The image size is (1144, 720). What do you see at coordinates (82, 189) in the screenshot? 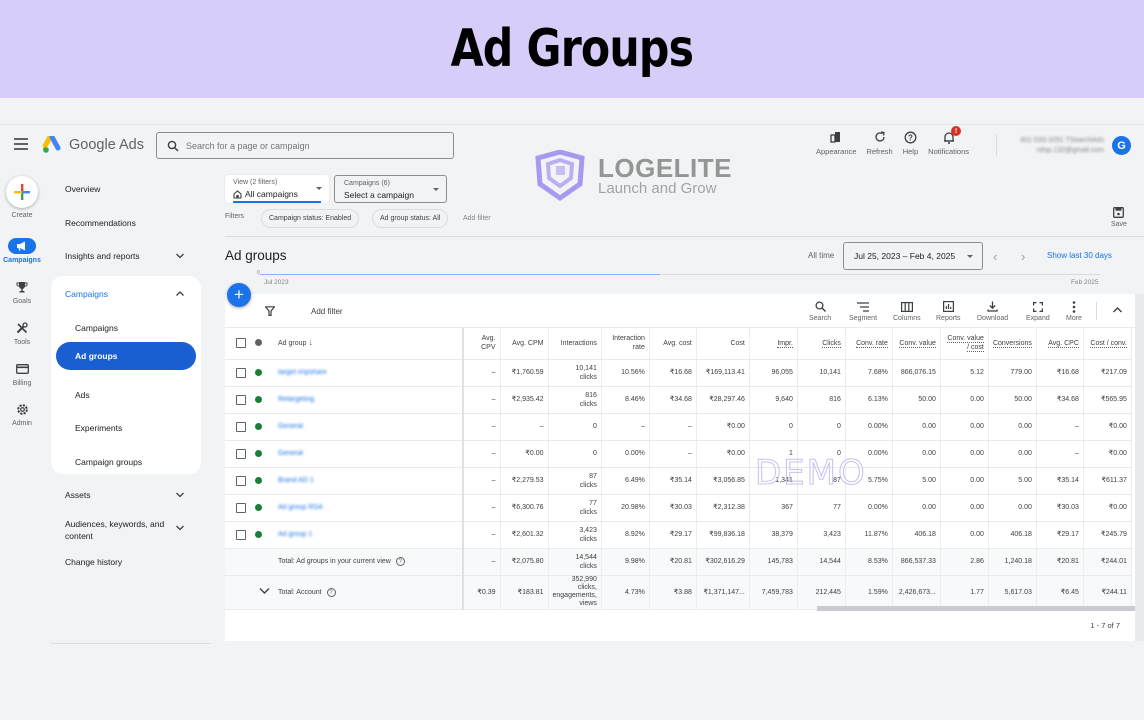
I see `nav-overview: Overview` at bounding box center [82, 189].